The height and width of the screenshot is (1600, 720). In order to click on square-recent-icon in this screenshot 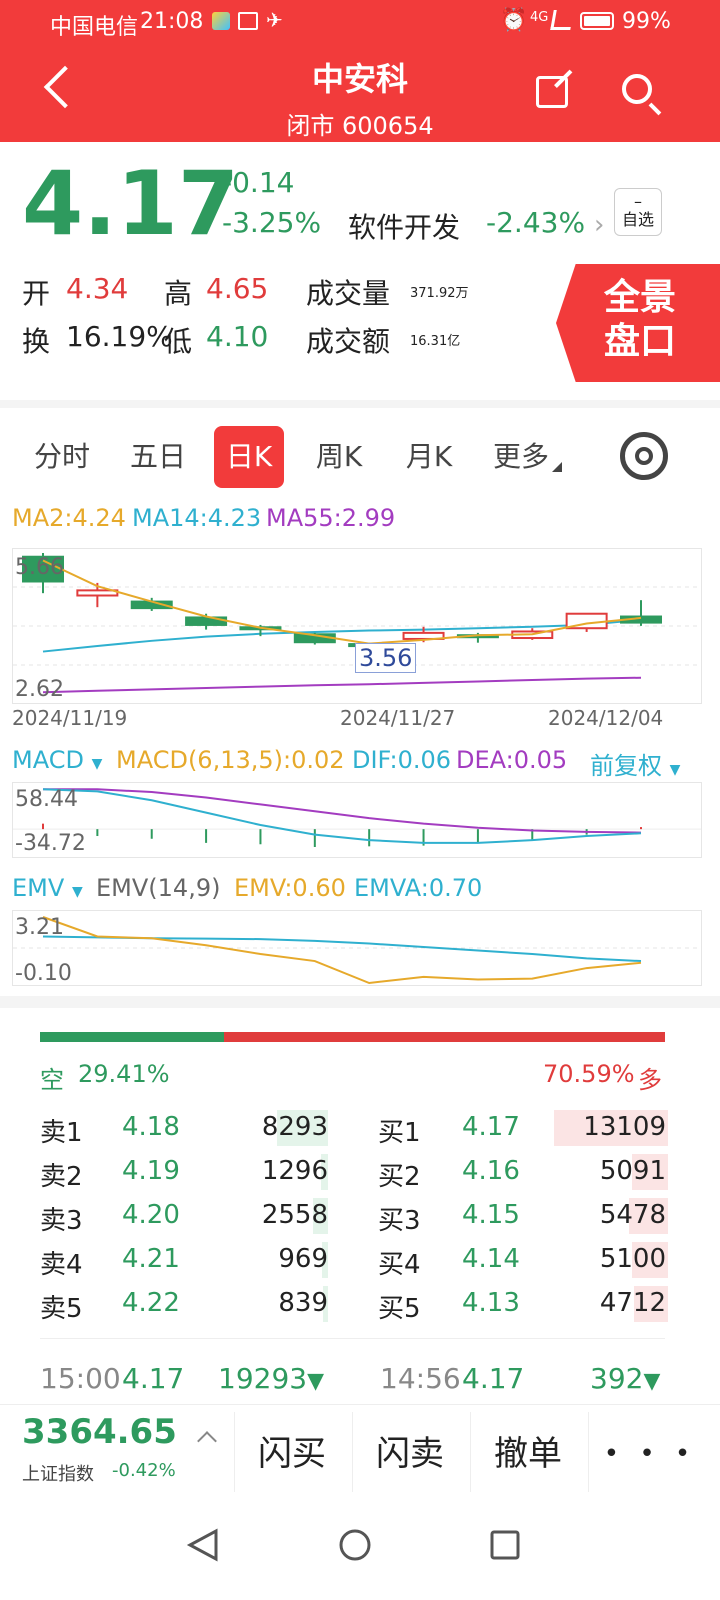, I will do `click(505, 1545)`.